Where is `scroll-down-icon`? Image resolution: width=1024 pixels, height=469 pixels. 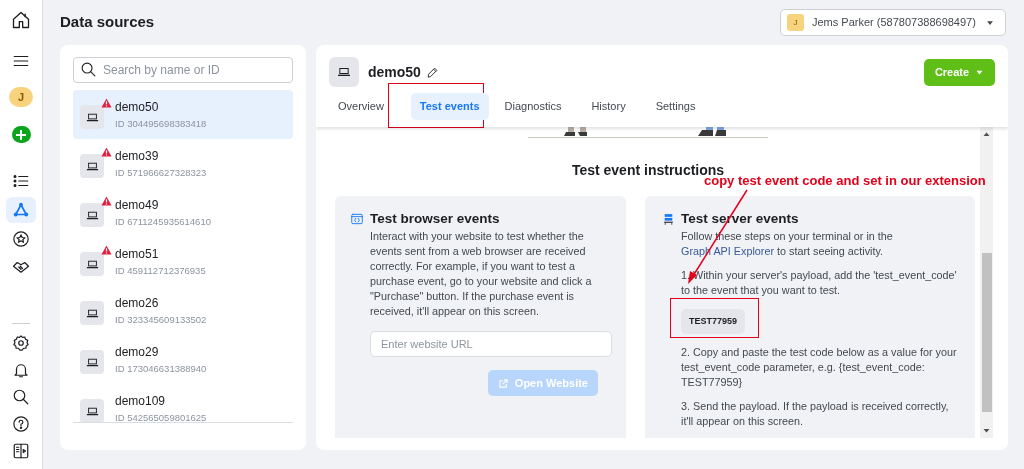 scroll-down-icon is located at coordinates (986, 430).